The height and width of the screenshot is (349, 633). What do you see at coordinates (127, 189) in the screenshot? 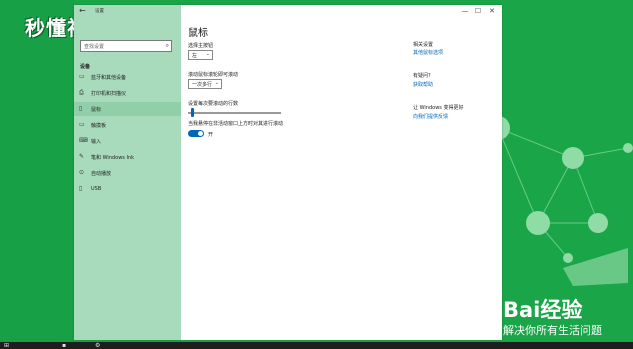
I see `sidebar-item-usb: ▯ USB` at bounding box center [127, 189].